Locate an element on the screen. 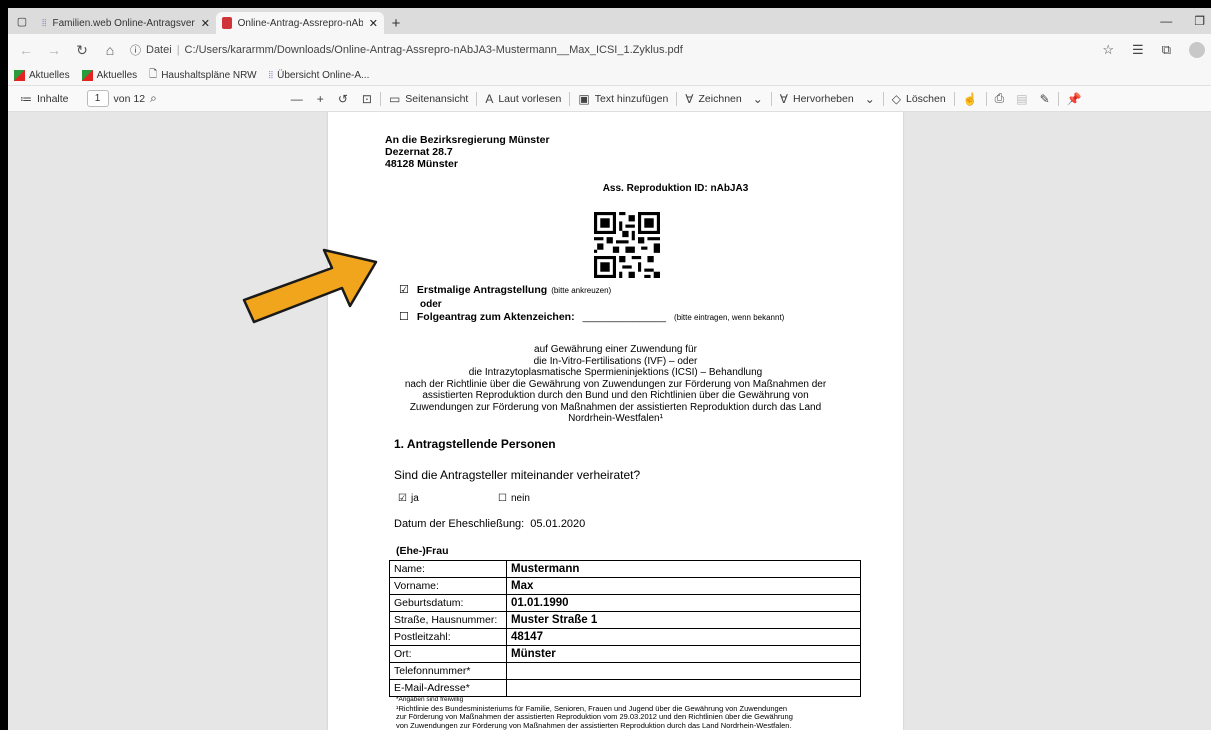 The image size is (1211, 730). restore-icon: ❐ is located at coordinates (1199, 21).